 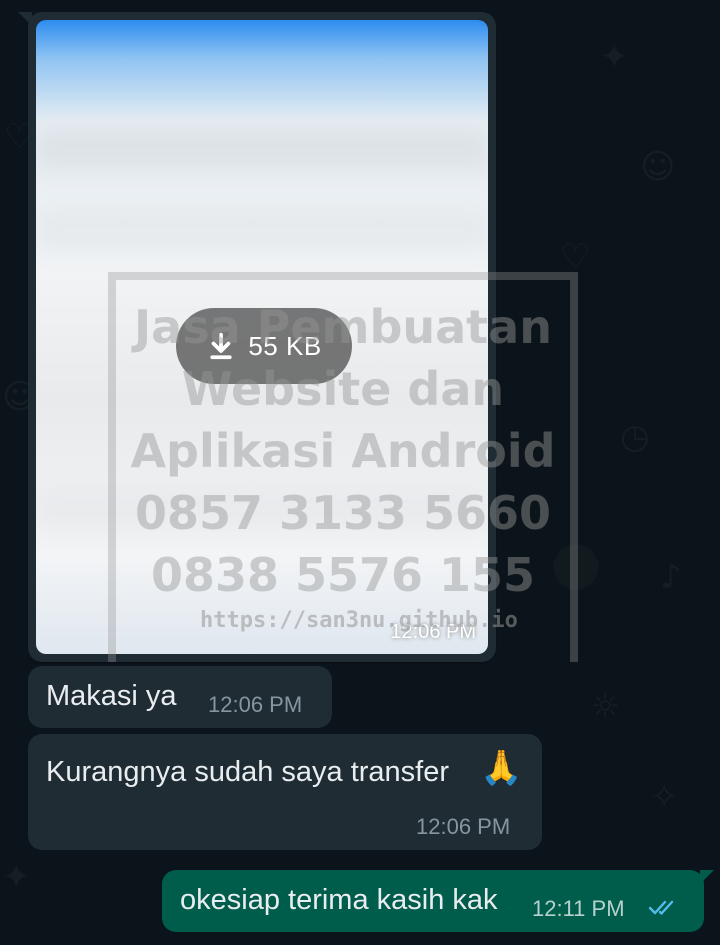 What do you see at coordinates (575, 257) in the screenshot?
I see `wallpaper-heart-icon: ♡` at bounding box center [575, 257].